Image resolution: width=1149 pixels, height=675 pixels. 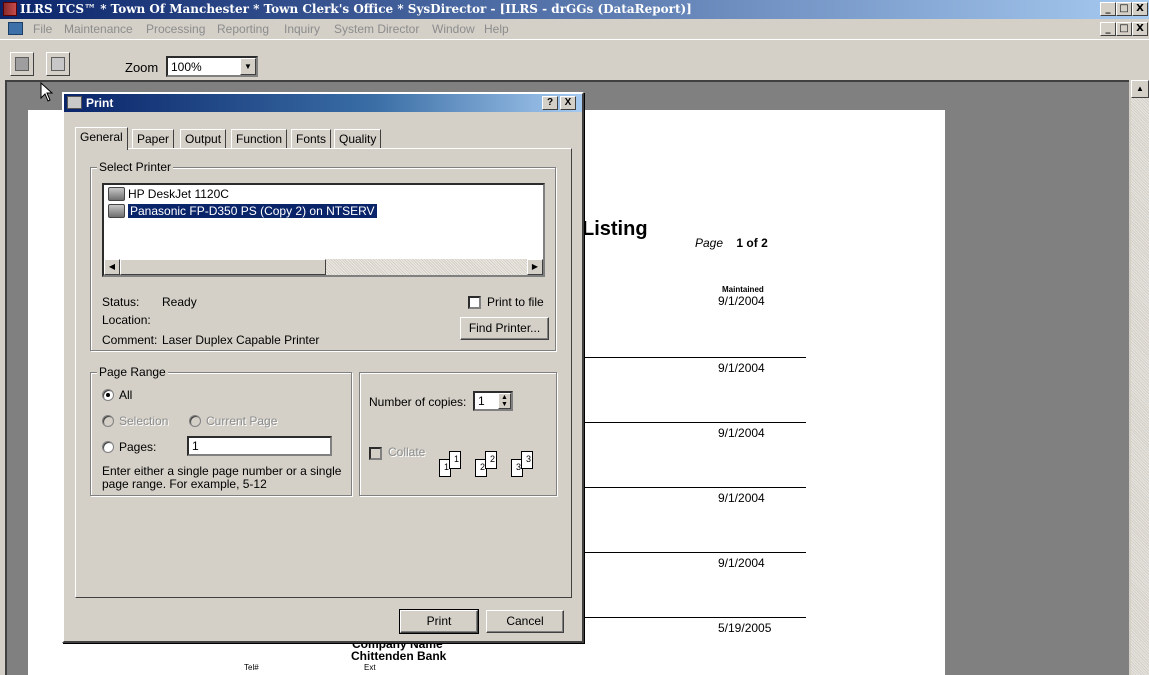 I want to click on page-of: of, so click(x=752, y=243).